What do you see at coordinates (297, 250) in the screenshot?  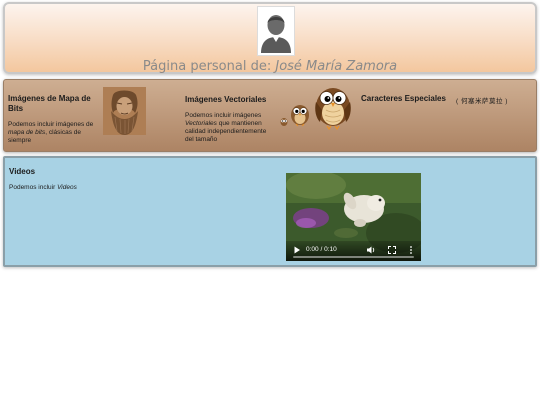 I see `play-icon` at bounding box center [297, 250].